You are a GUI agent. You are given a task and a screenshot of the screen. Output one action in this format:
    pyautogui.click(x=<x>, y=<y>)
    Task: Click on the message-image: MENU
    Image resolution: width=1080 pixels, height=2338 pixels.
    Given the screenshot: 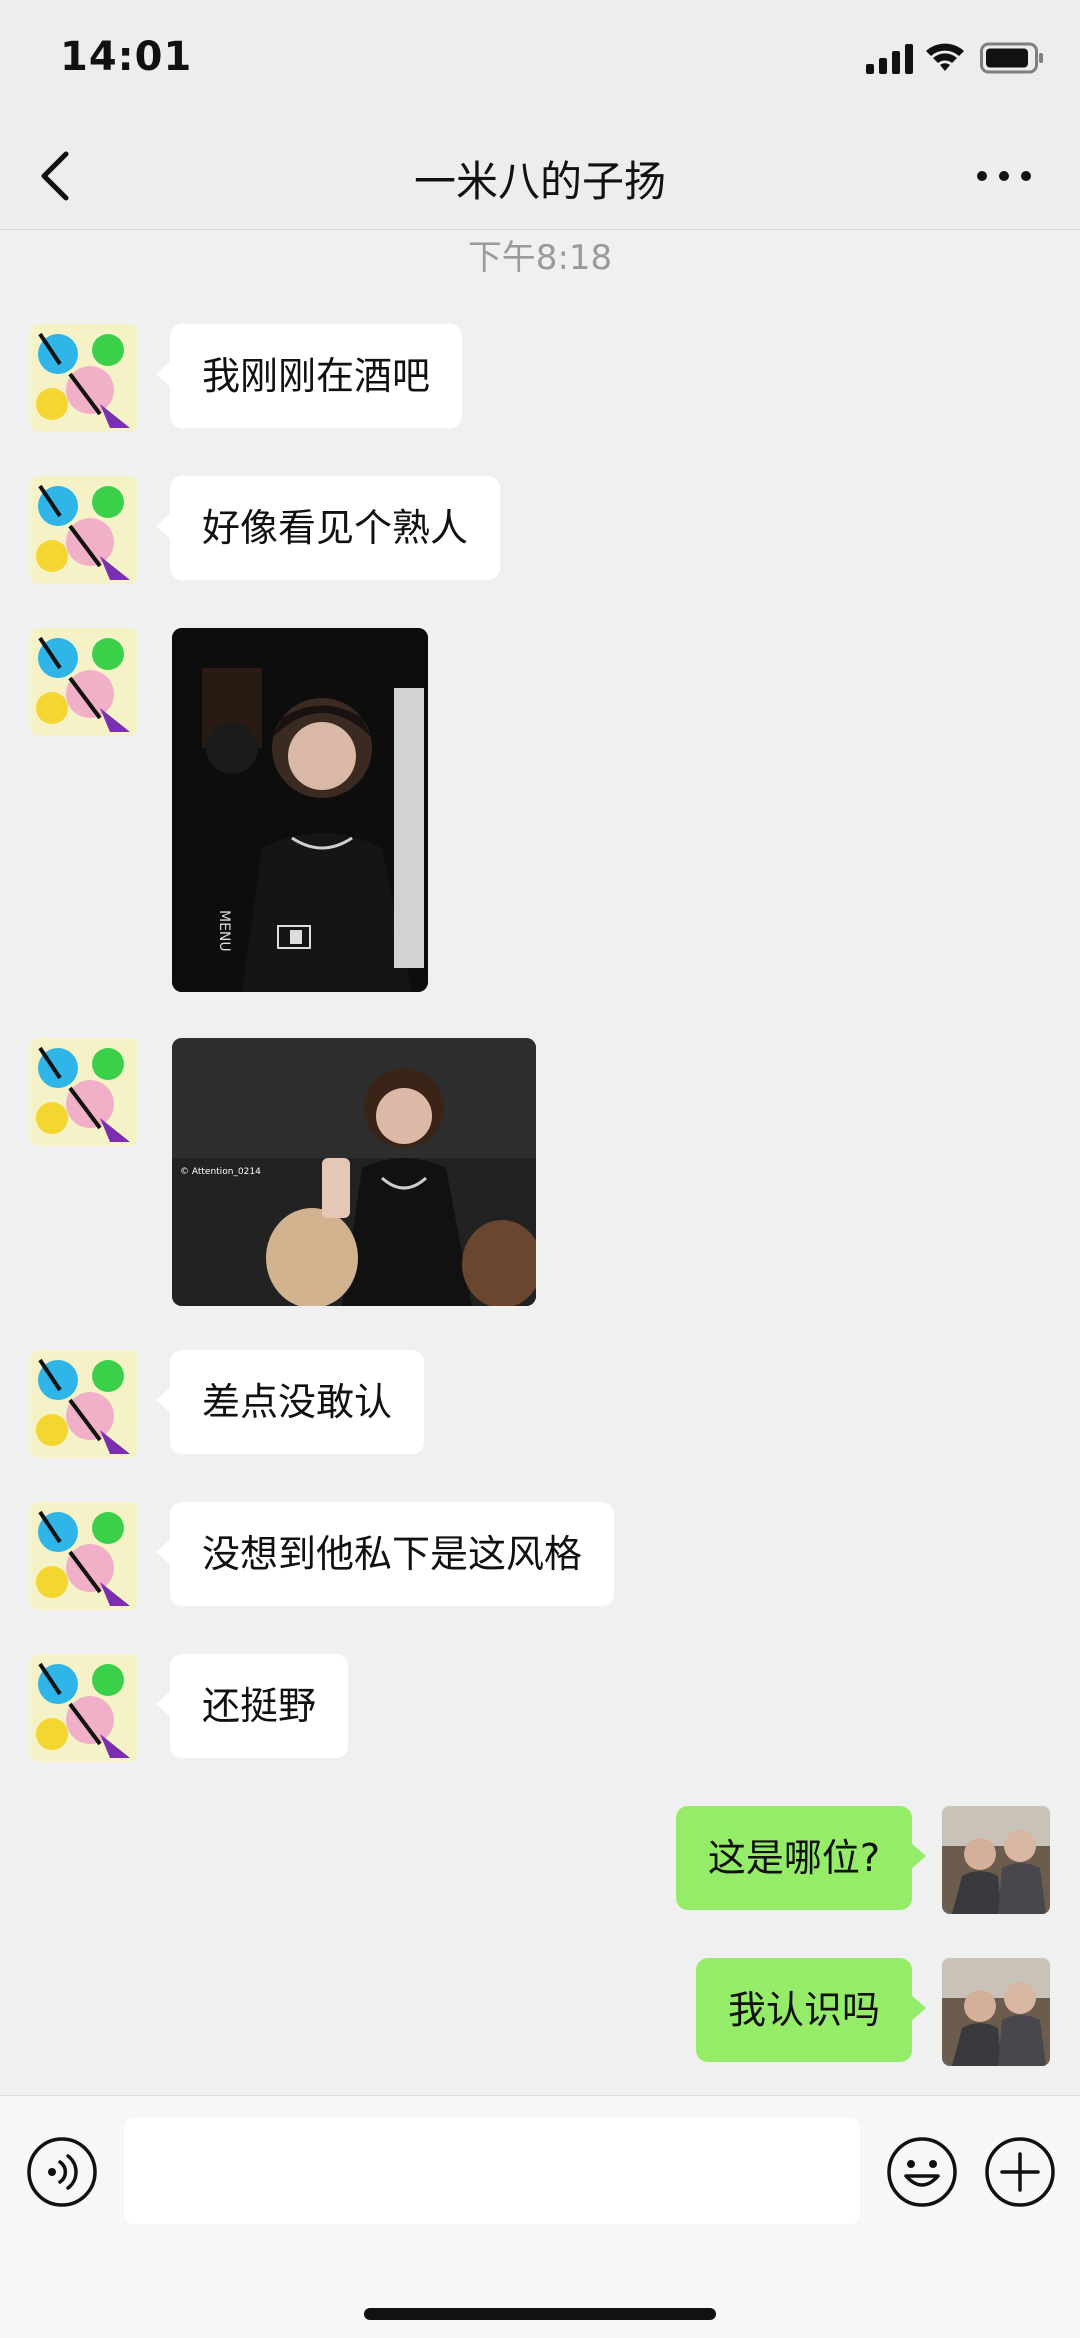 What is the action you would take?
    pyautogui.click(x=300, y=810)
    